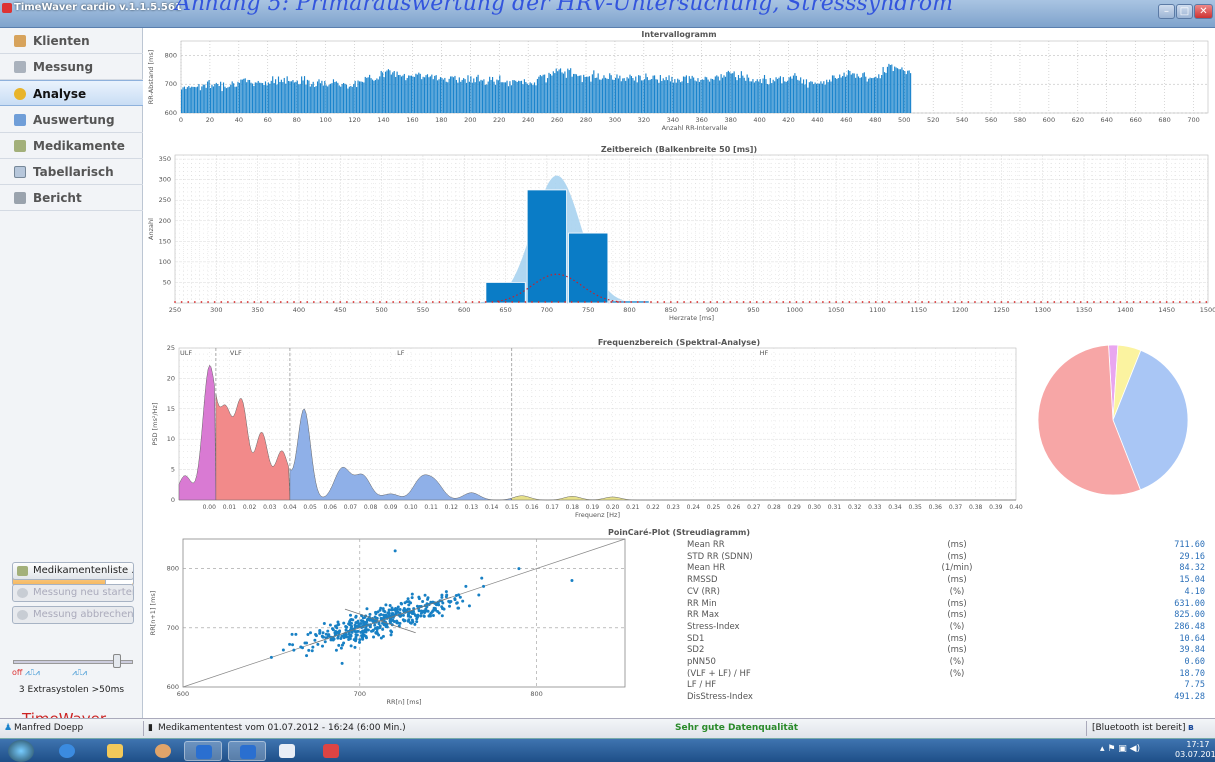  What do you see at coordinates (764, 353) in the screenshot?
I see `spectral-band-label: HF` at bounding box center [764, 353].